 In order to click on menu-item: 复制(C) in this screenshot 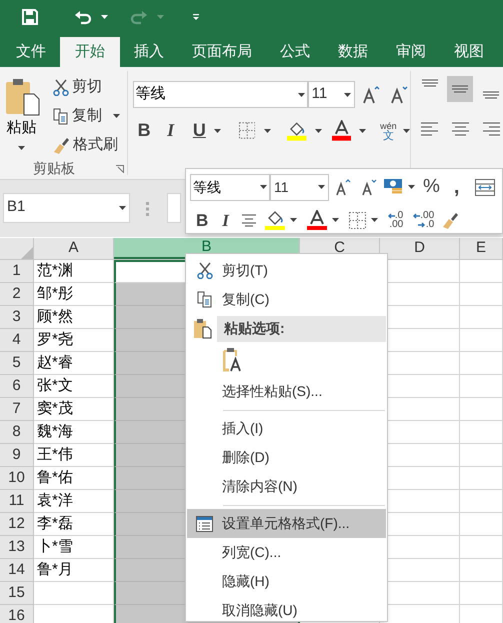, I will do `click(286, 299)`.